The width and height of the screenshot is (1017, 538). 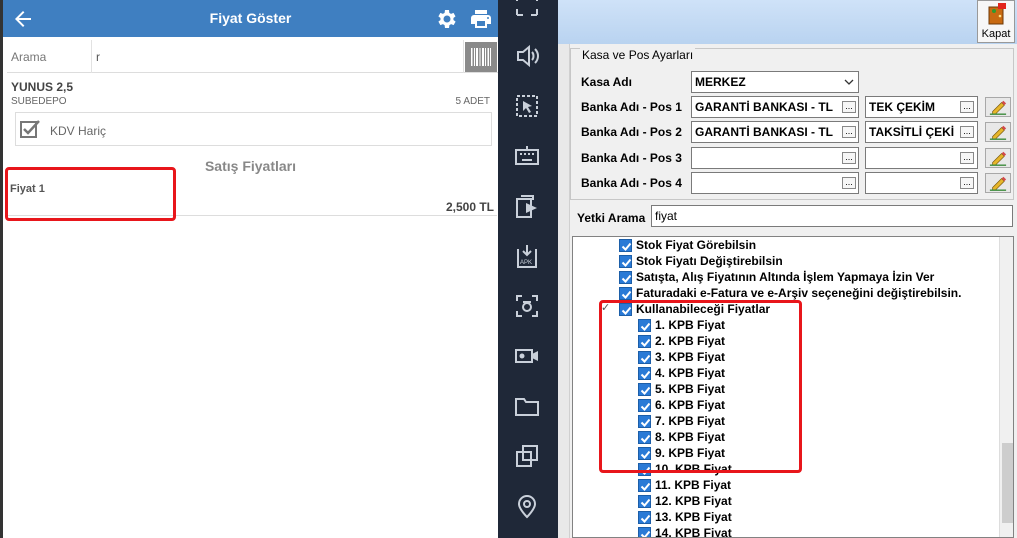 I want to click on page-title: Fiyat Göster, so click(x=250, y=18).